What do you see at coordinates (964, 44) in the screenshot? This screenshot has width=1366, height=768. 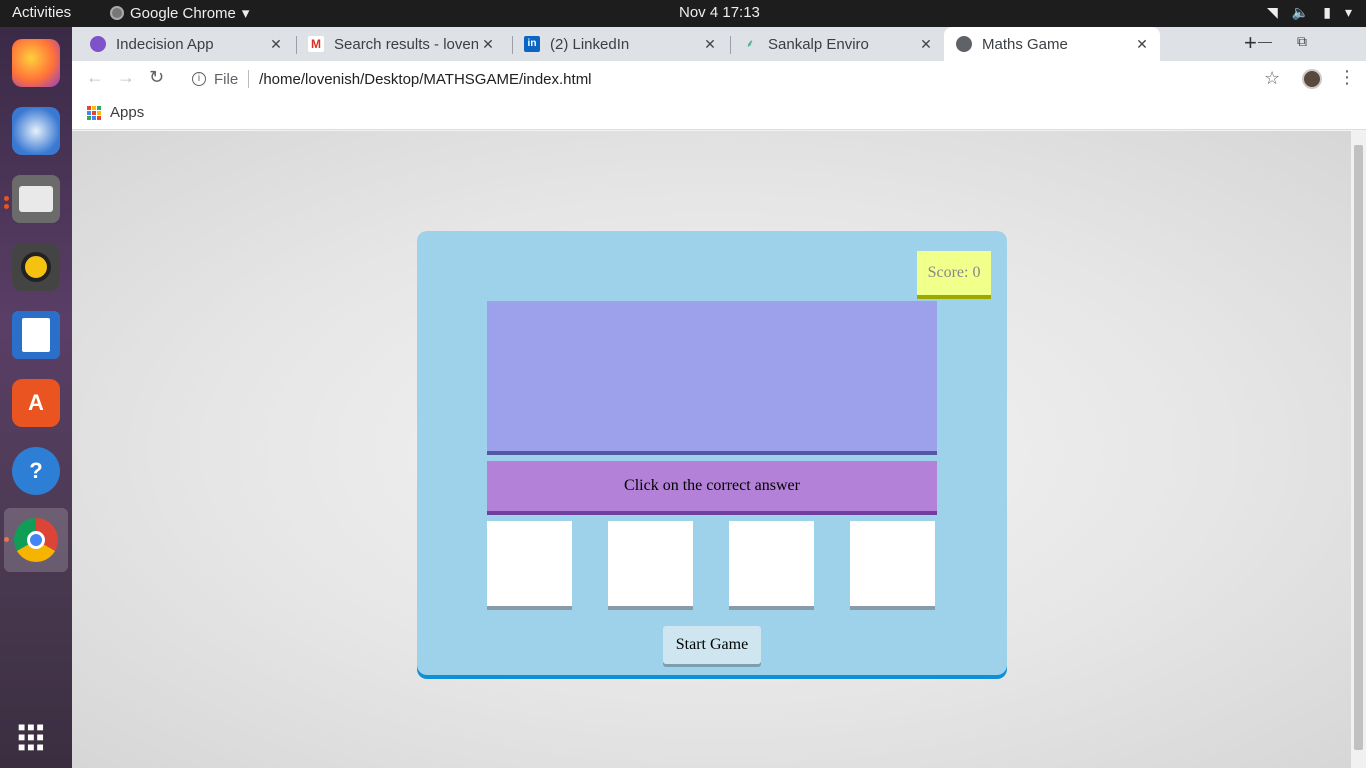 I see `globe-icon` at bounding box center [964, 44].